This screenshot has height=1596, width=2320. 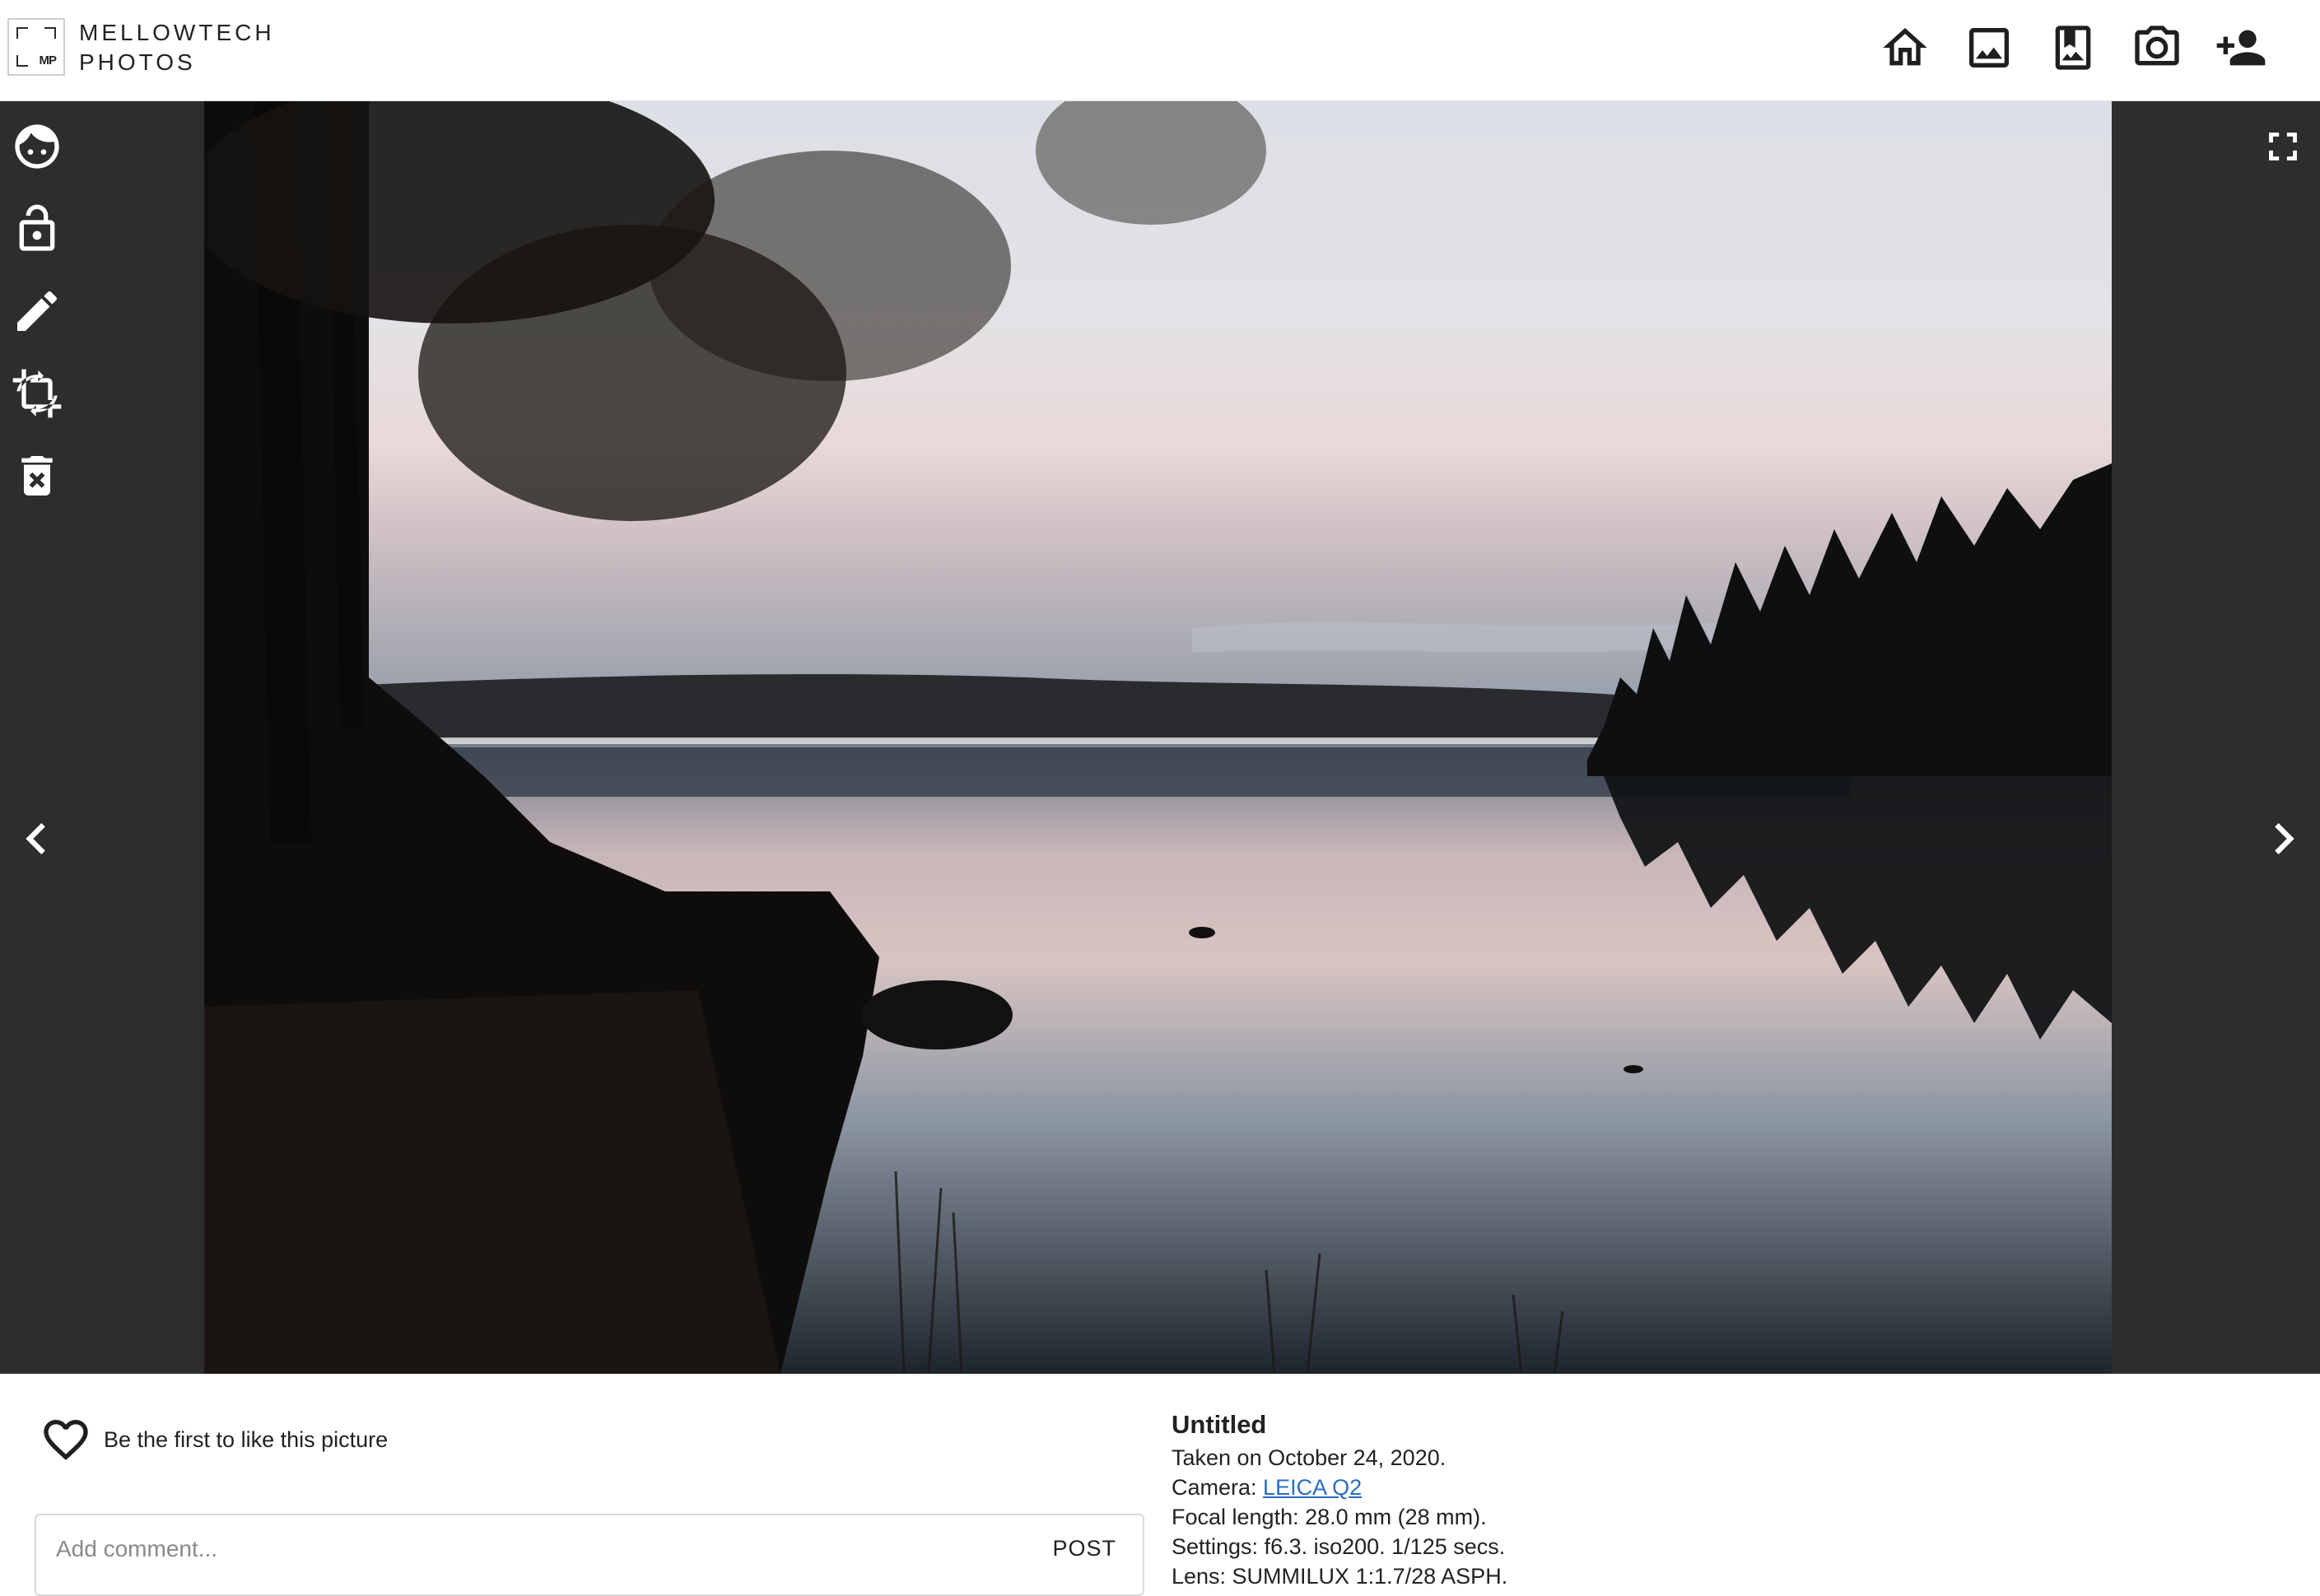 I want to click on add-user-button, so click(x=2241, y=47).